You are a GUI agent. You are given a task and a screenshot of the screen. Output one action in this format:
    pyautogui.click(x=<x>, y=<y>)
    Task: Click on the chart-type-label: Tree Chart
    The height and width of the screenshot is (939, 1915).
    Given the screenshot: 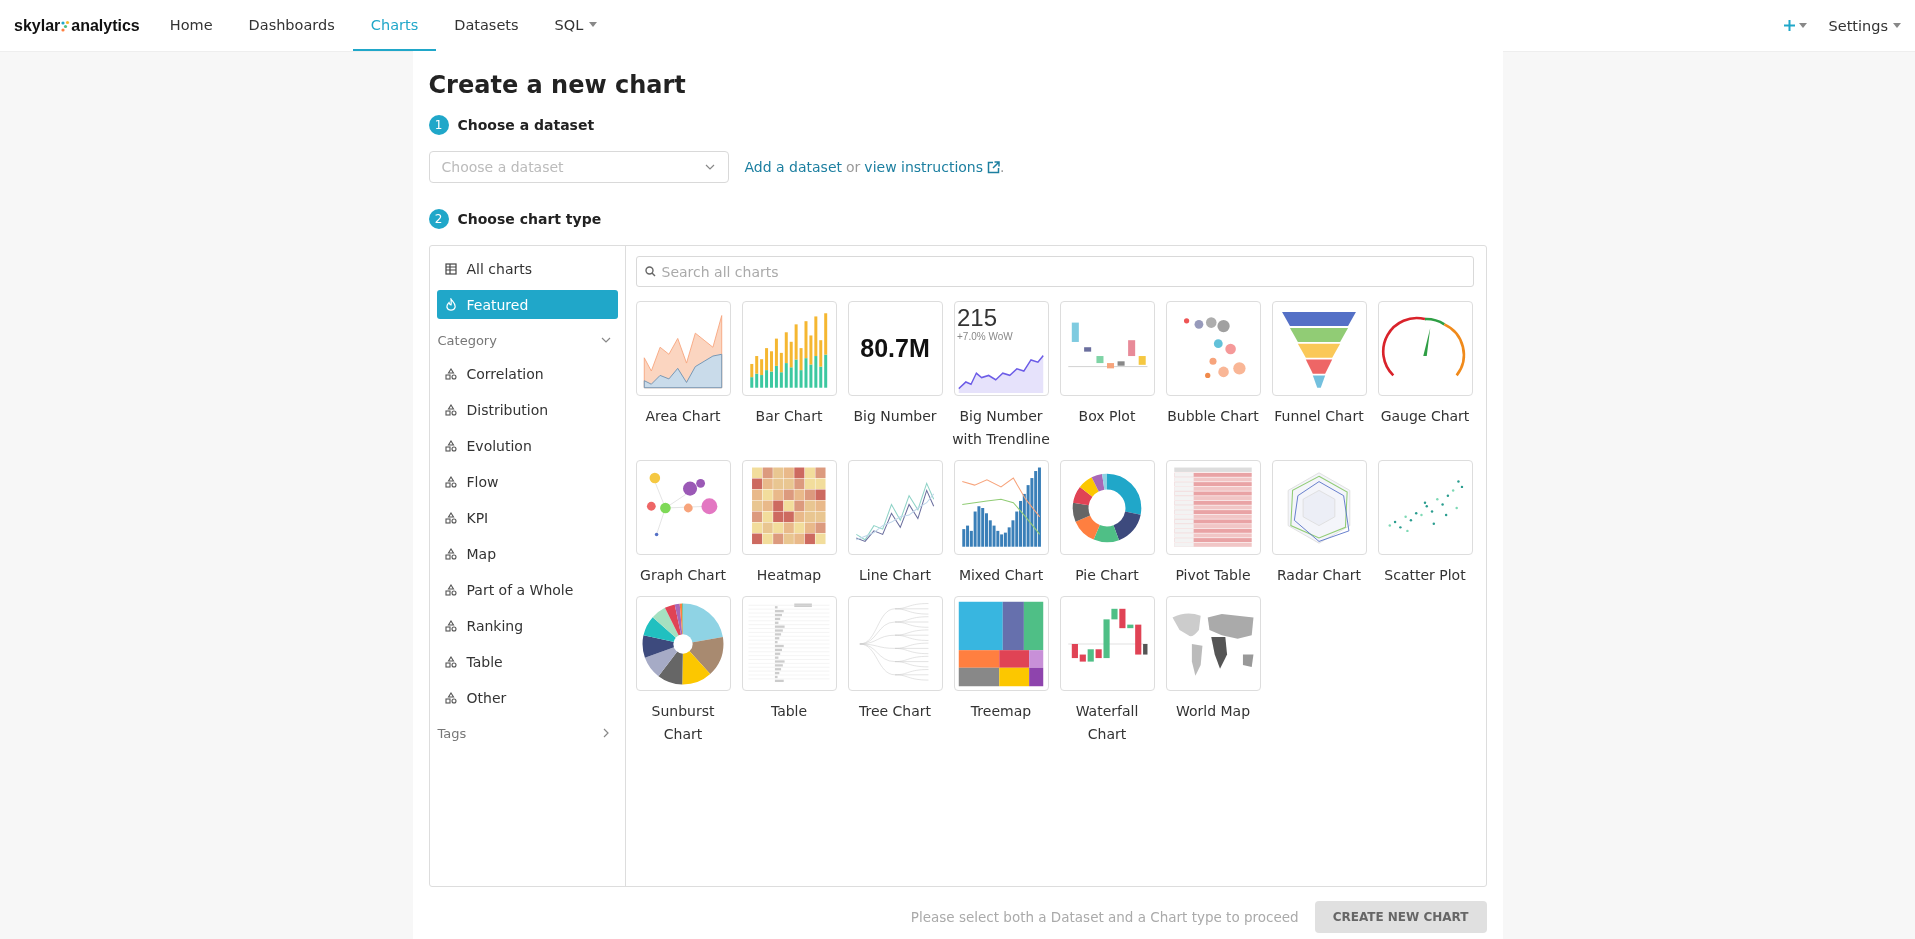 What is the action you would take?
    pyautogui.click(x=895, y=711)
    